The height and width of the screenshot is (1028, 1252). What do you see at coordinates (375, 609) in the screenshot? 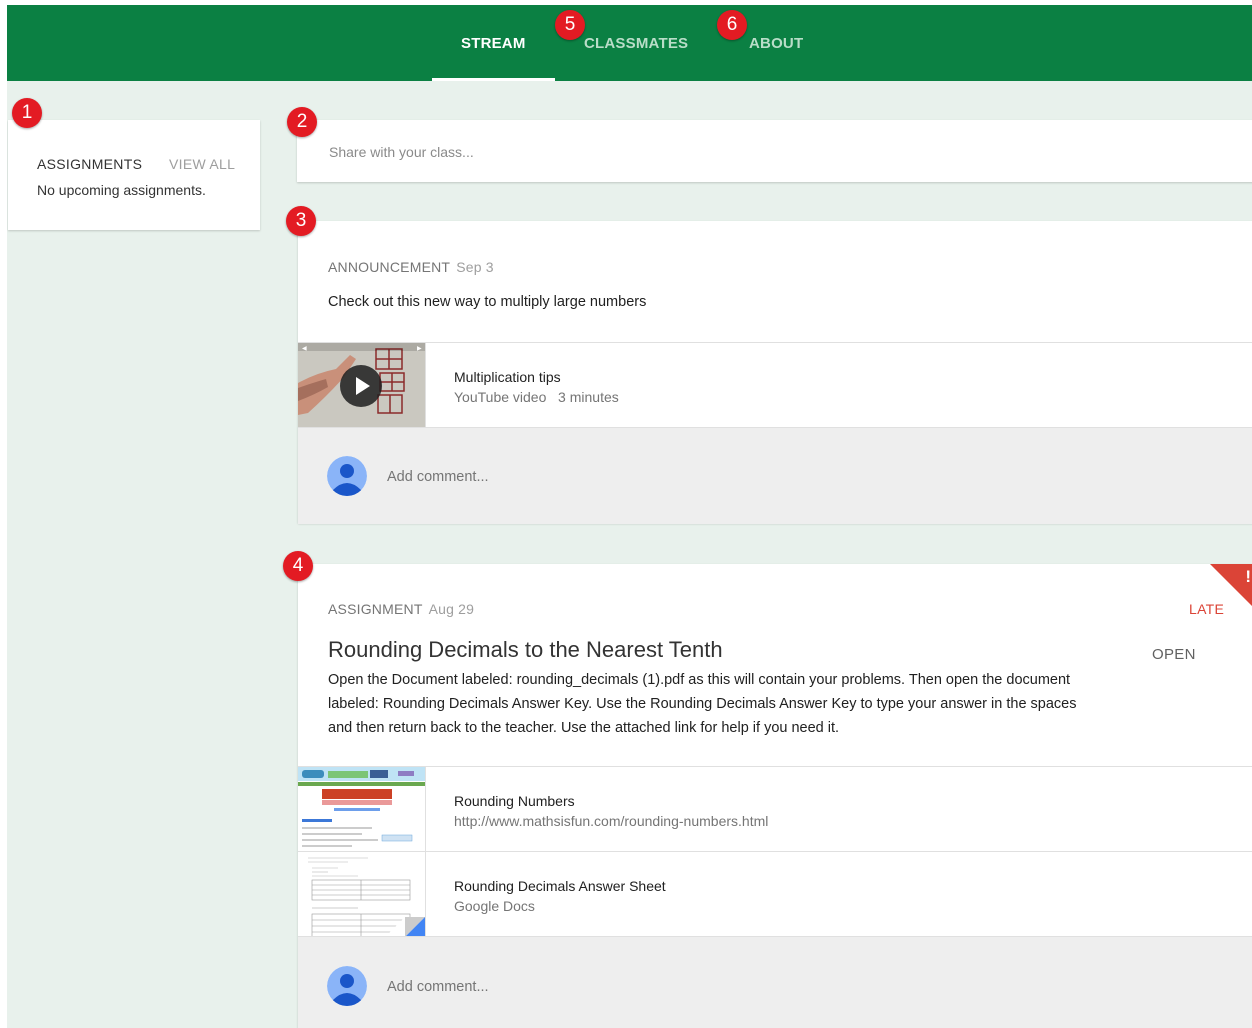
I see `post-type-label: ASSIGNMENT` at bounding box center [375, 609].